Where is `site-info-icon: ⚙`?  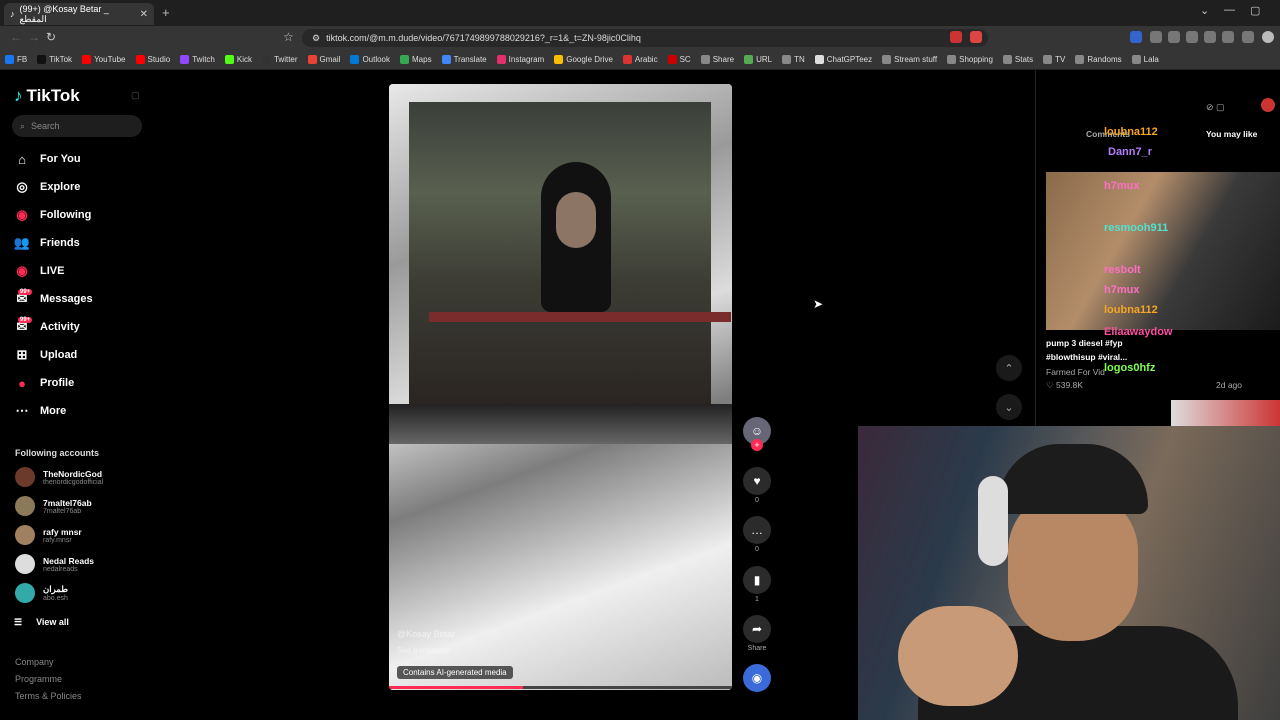 site-info-icon: ⚙ is located at coordinates (316, 38).